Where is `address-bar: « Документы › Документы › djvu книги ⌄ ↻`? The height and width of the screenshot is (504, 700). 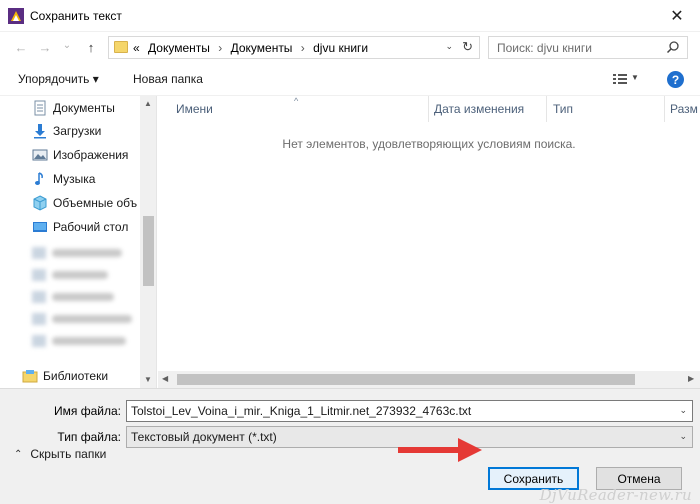 address-bar: « Документы › Документы › djvu книги ⌄ ↻ is located at coordinates (294, 47).